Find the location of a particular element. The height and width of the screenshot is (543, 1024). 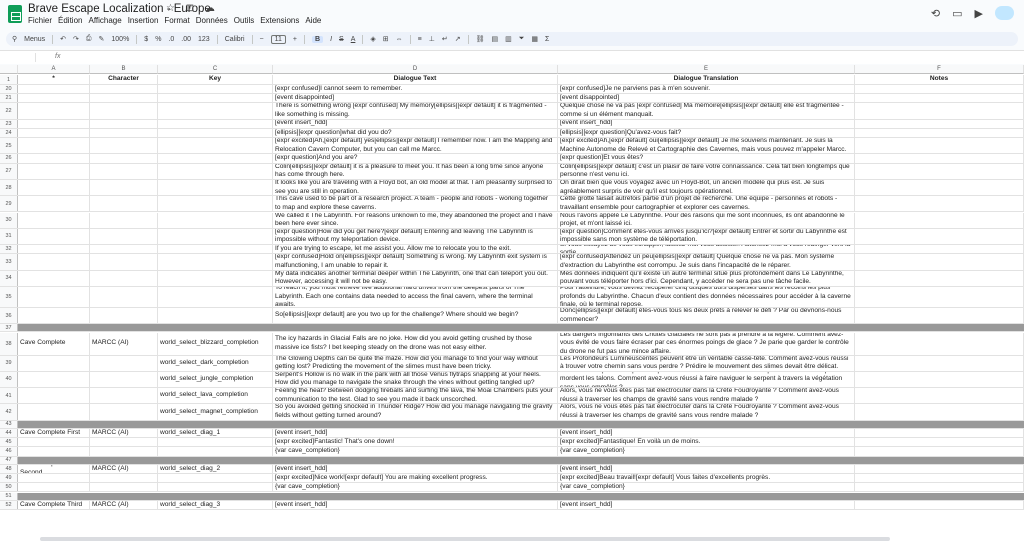

horizontal-align-icon: ≡ is located at coordinates (420, 39).